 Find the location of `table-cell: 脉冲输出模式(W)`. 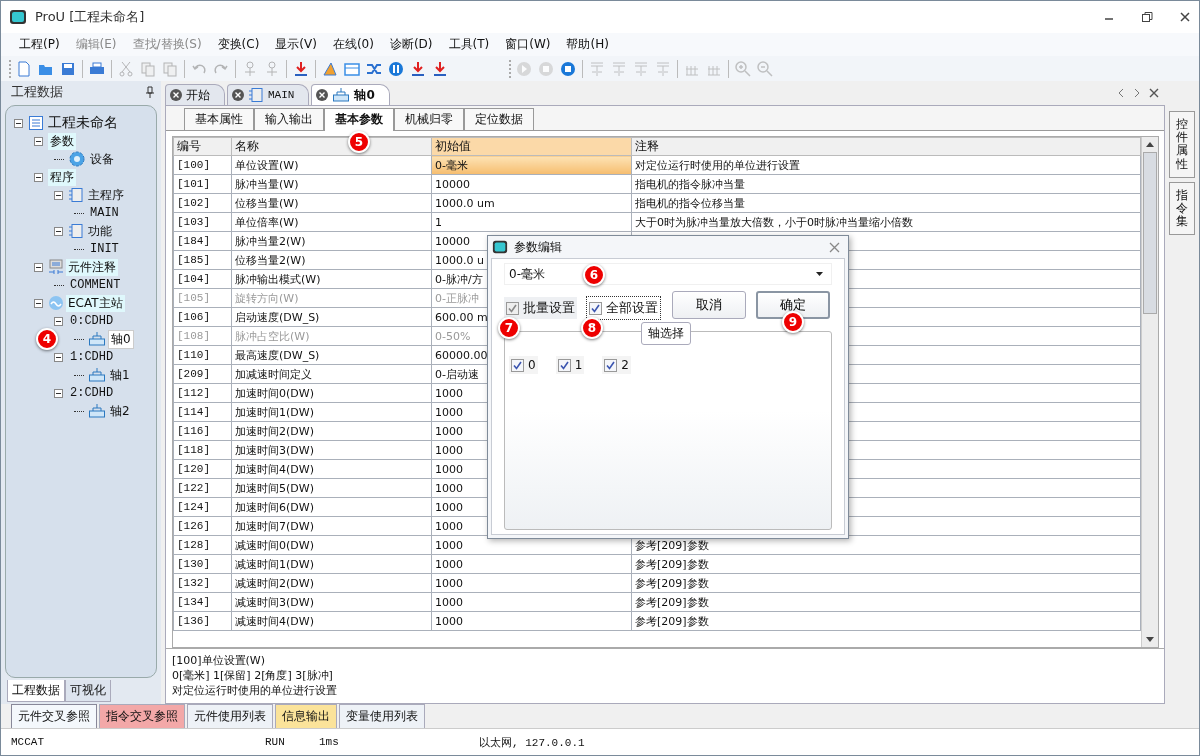

table-cell: 脉冲输出模式(W) is located at coordinates (331, 279).